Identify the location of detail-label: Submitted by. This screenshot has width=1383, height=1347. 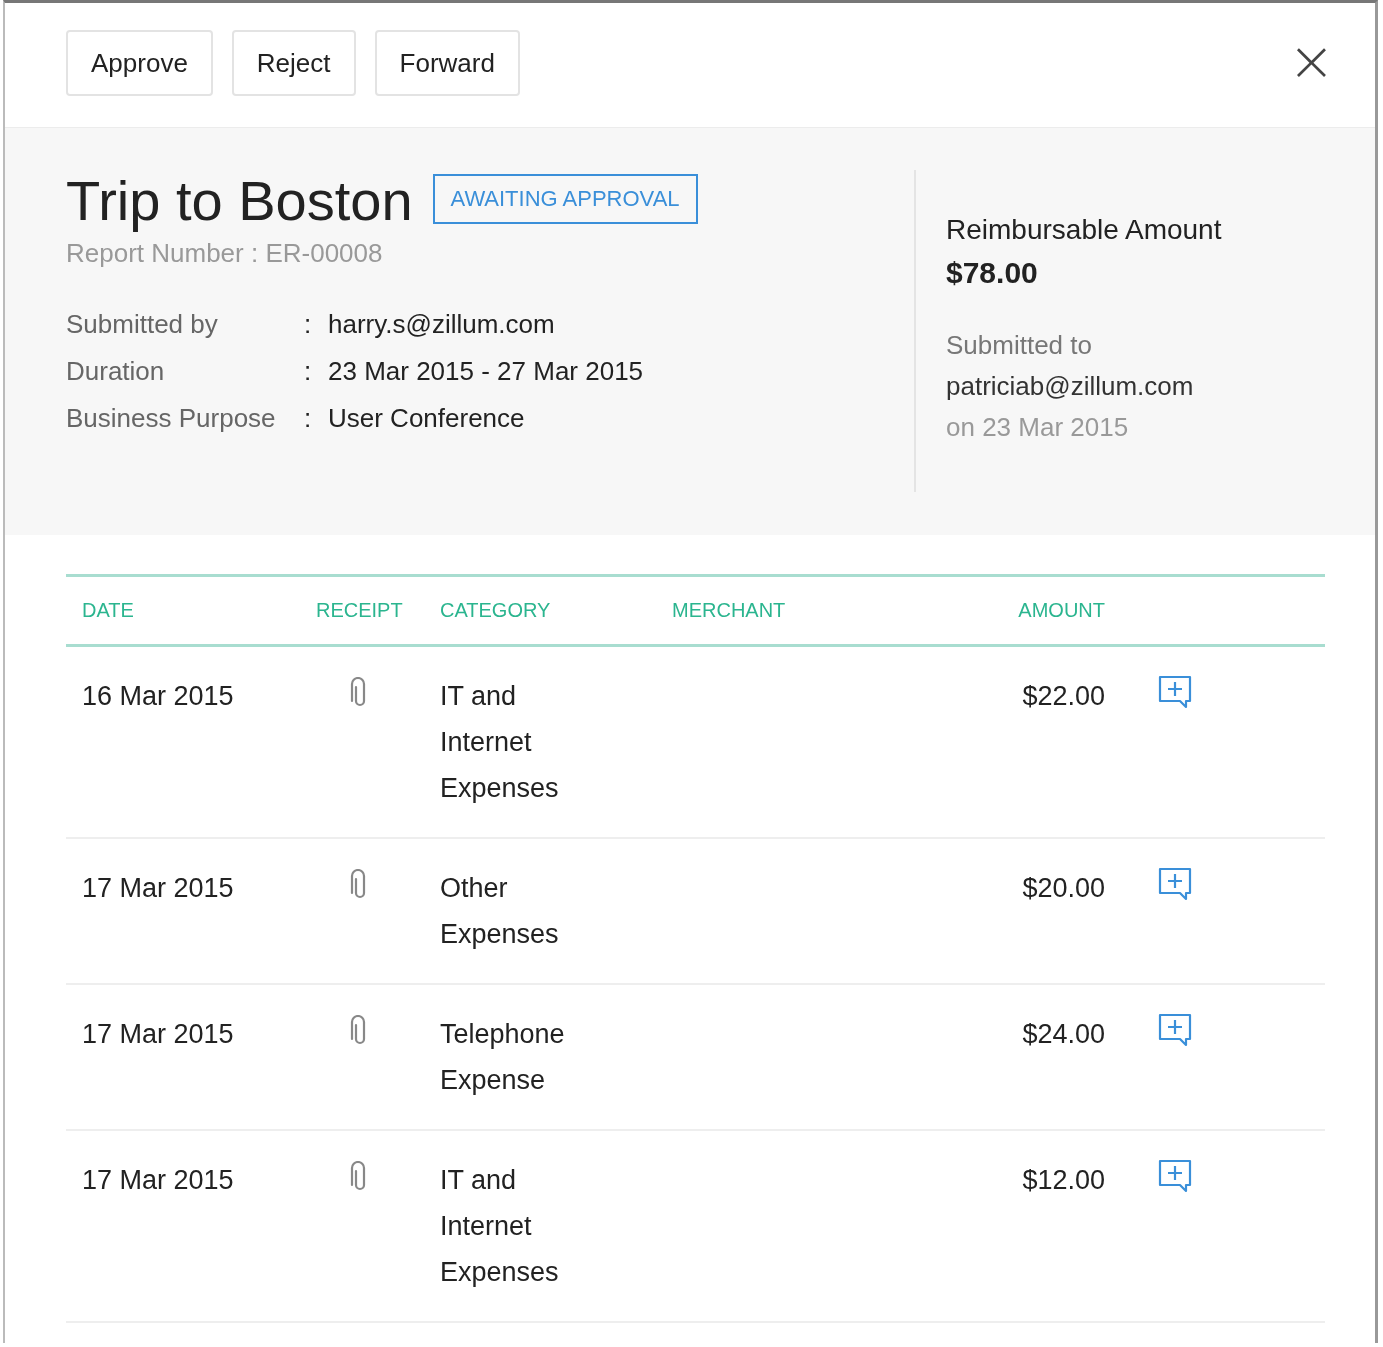
(142, 324).